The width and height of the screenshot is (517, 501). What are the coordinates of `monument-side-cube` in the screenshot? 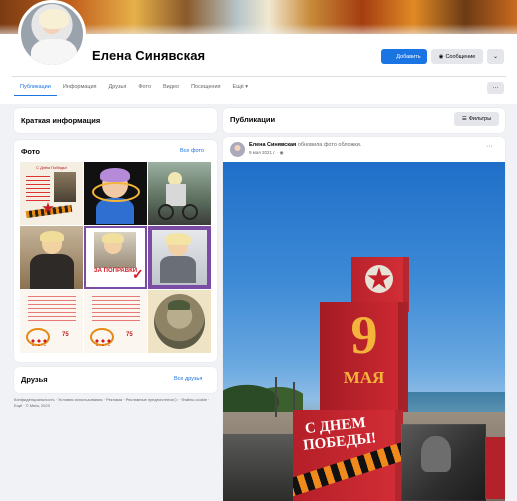 It's located at (495, 468).